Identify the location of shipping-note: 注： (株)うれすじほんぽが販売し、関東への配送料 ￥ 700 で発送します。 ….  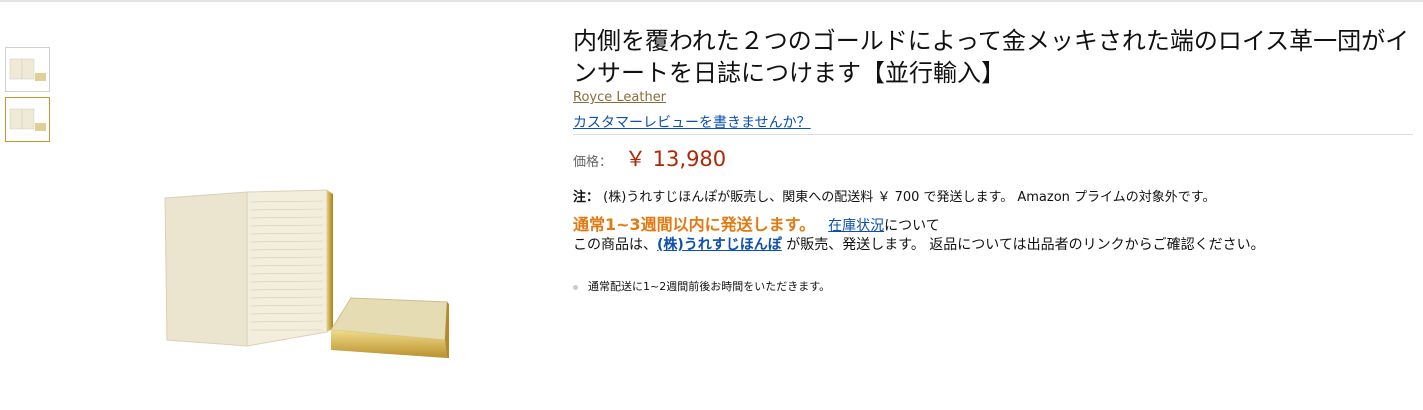
(894, 195).